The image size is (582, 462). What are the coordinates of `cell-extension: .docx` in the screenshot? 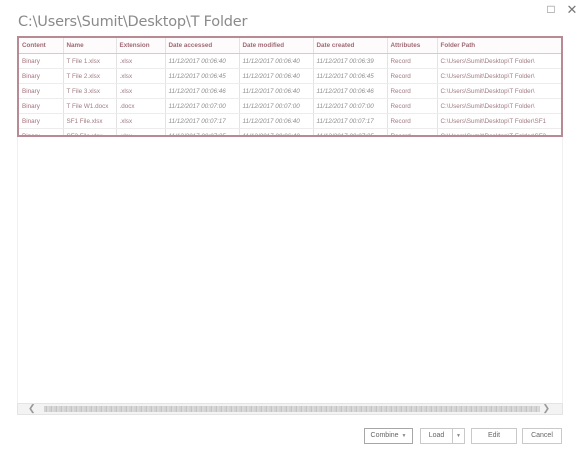 It's located at (141, 106).